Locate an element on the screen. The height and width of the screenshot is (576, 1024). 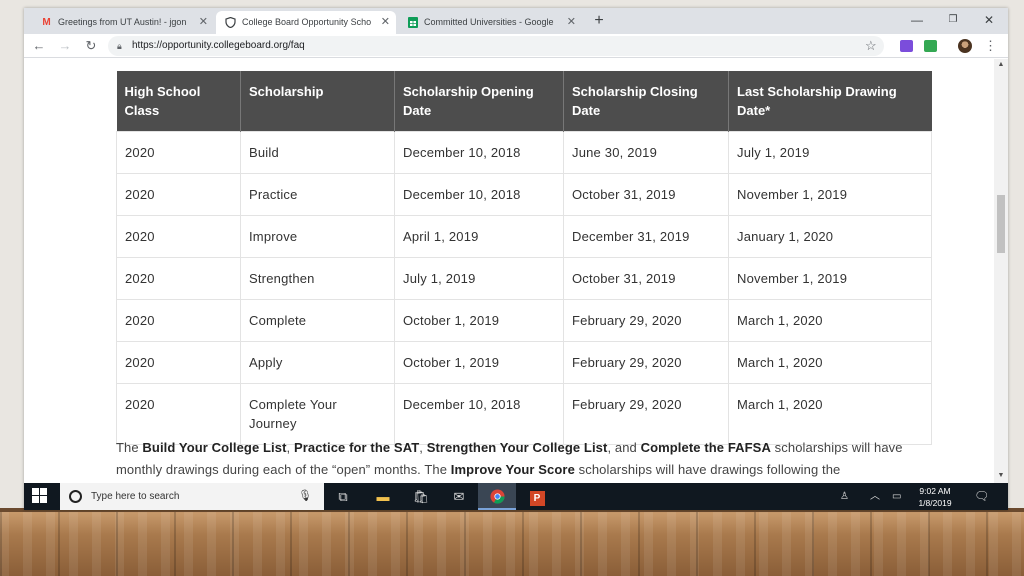
tab-google-sheets: Committed Universities - Google ✕ is located at coordinates (490, 22).